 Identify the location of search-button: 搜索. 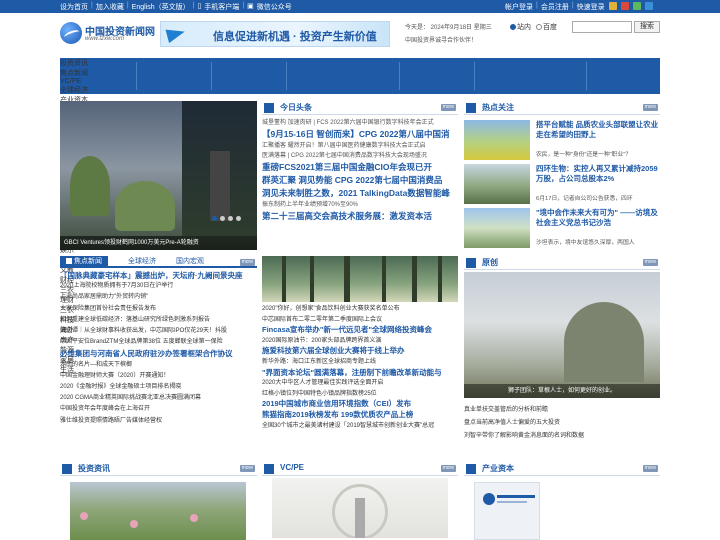
(647, 27).